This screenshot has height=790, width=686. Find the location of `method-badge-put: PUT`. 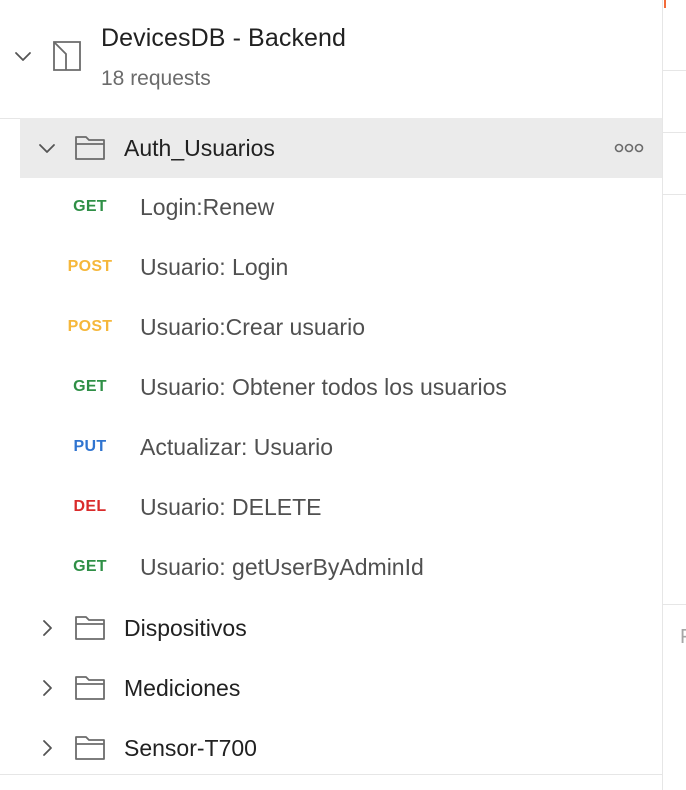

method-badge-put: PUT is located at coordinates (90, 446).